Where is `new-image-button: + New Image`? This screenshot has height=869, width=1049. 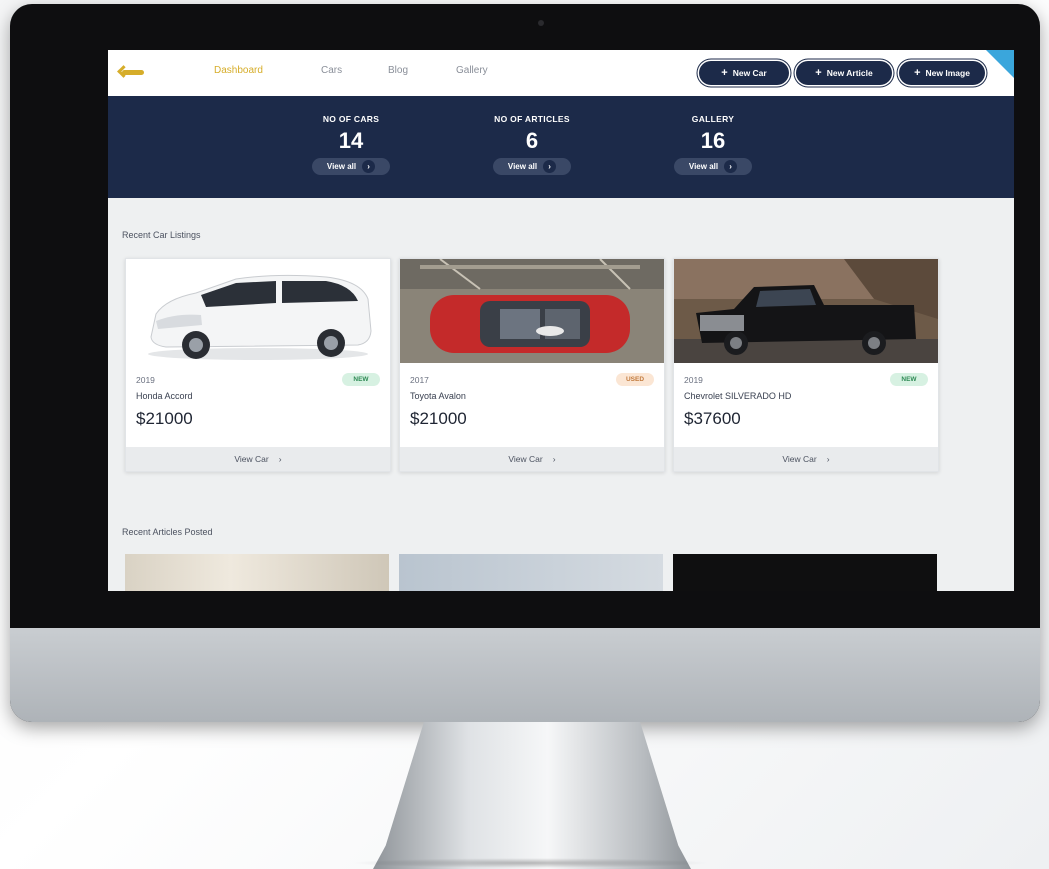 new-image-button: + New Image is located at coordinates (942, 73).